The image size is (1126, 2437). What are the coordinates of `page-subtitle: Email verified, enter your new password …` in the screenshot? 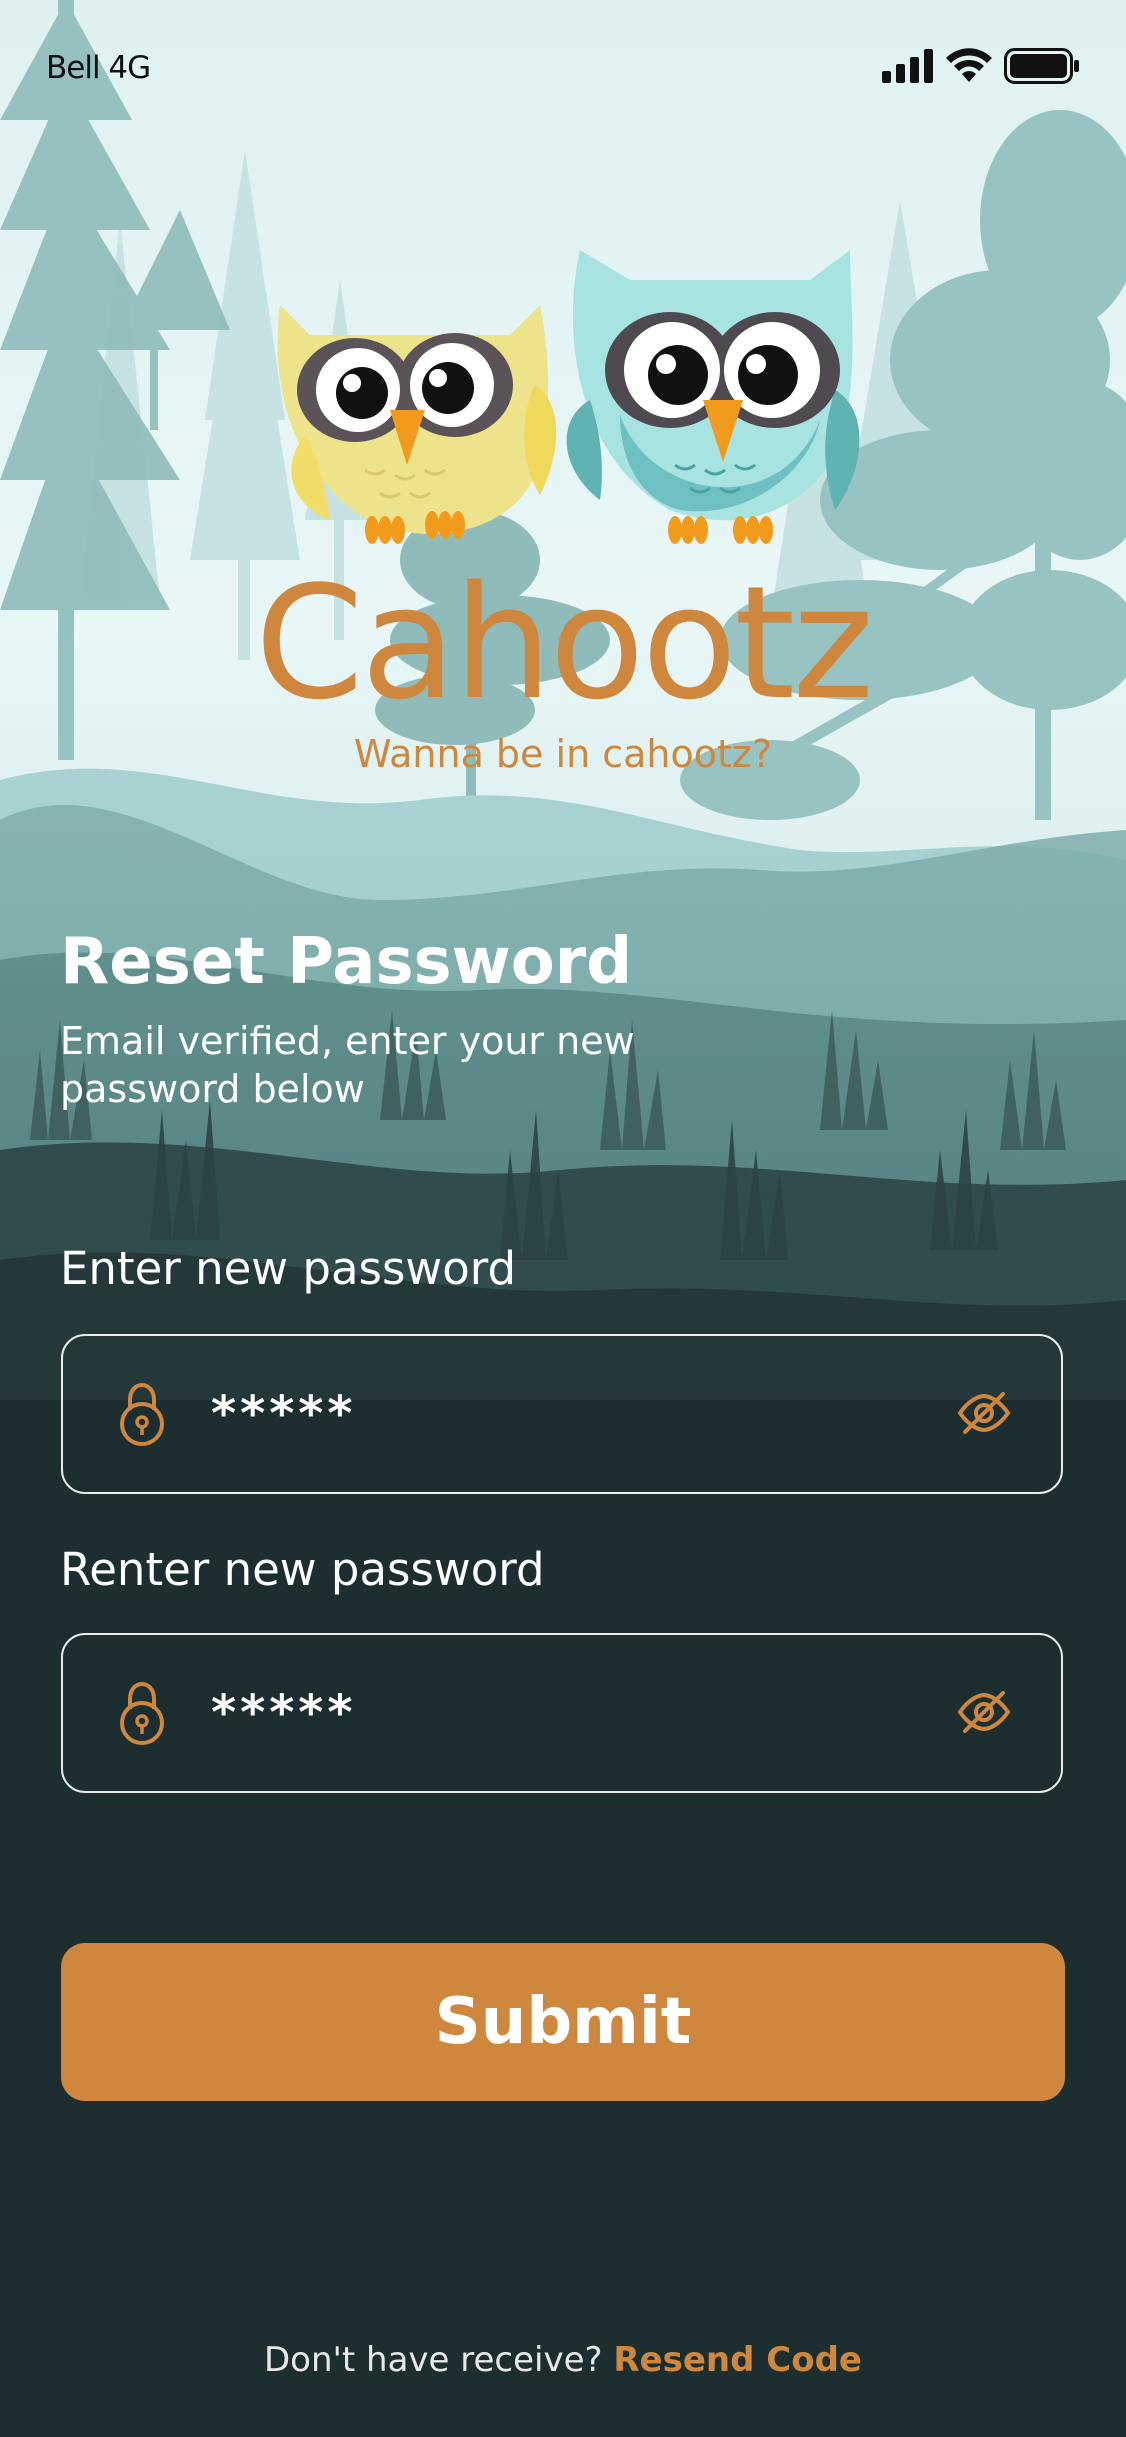 It's located at (347, 1065).